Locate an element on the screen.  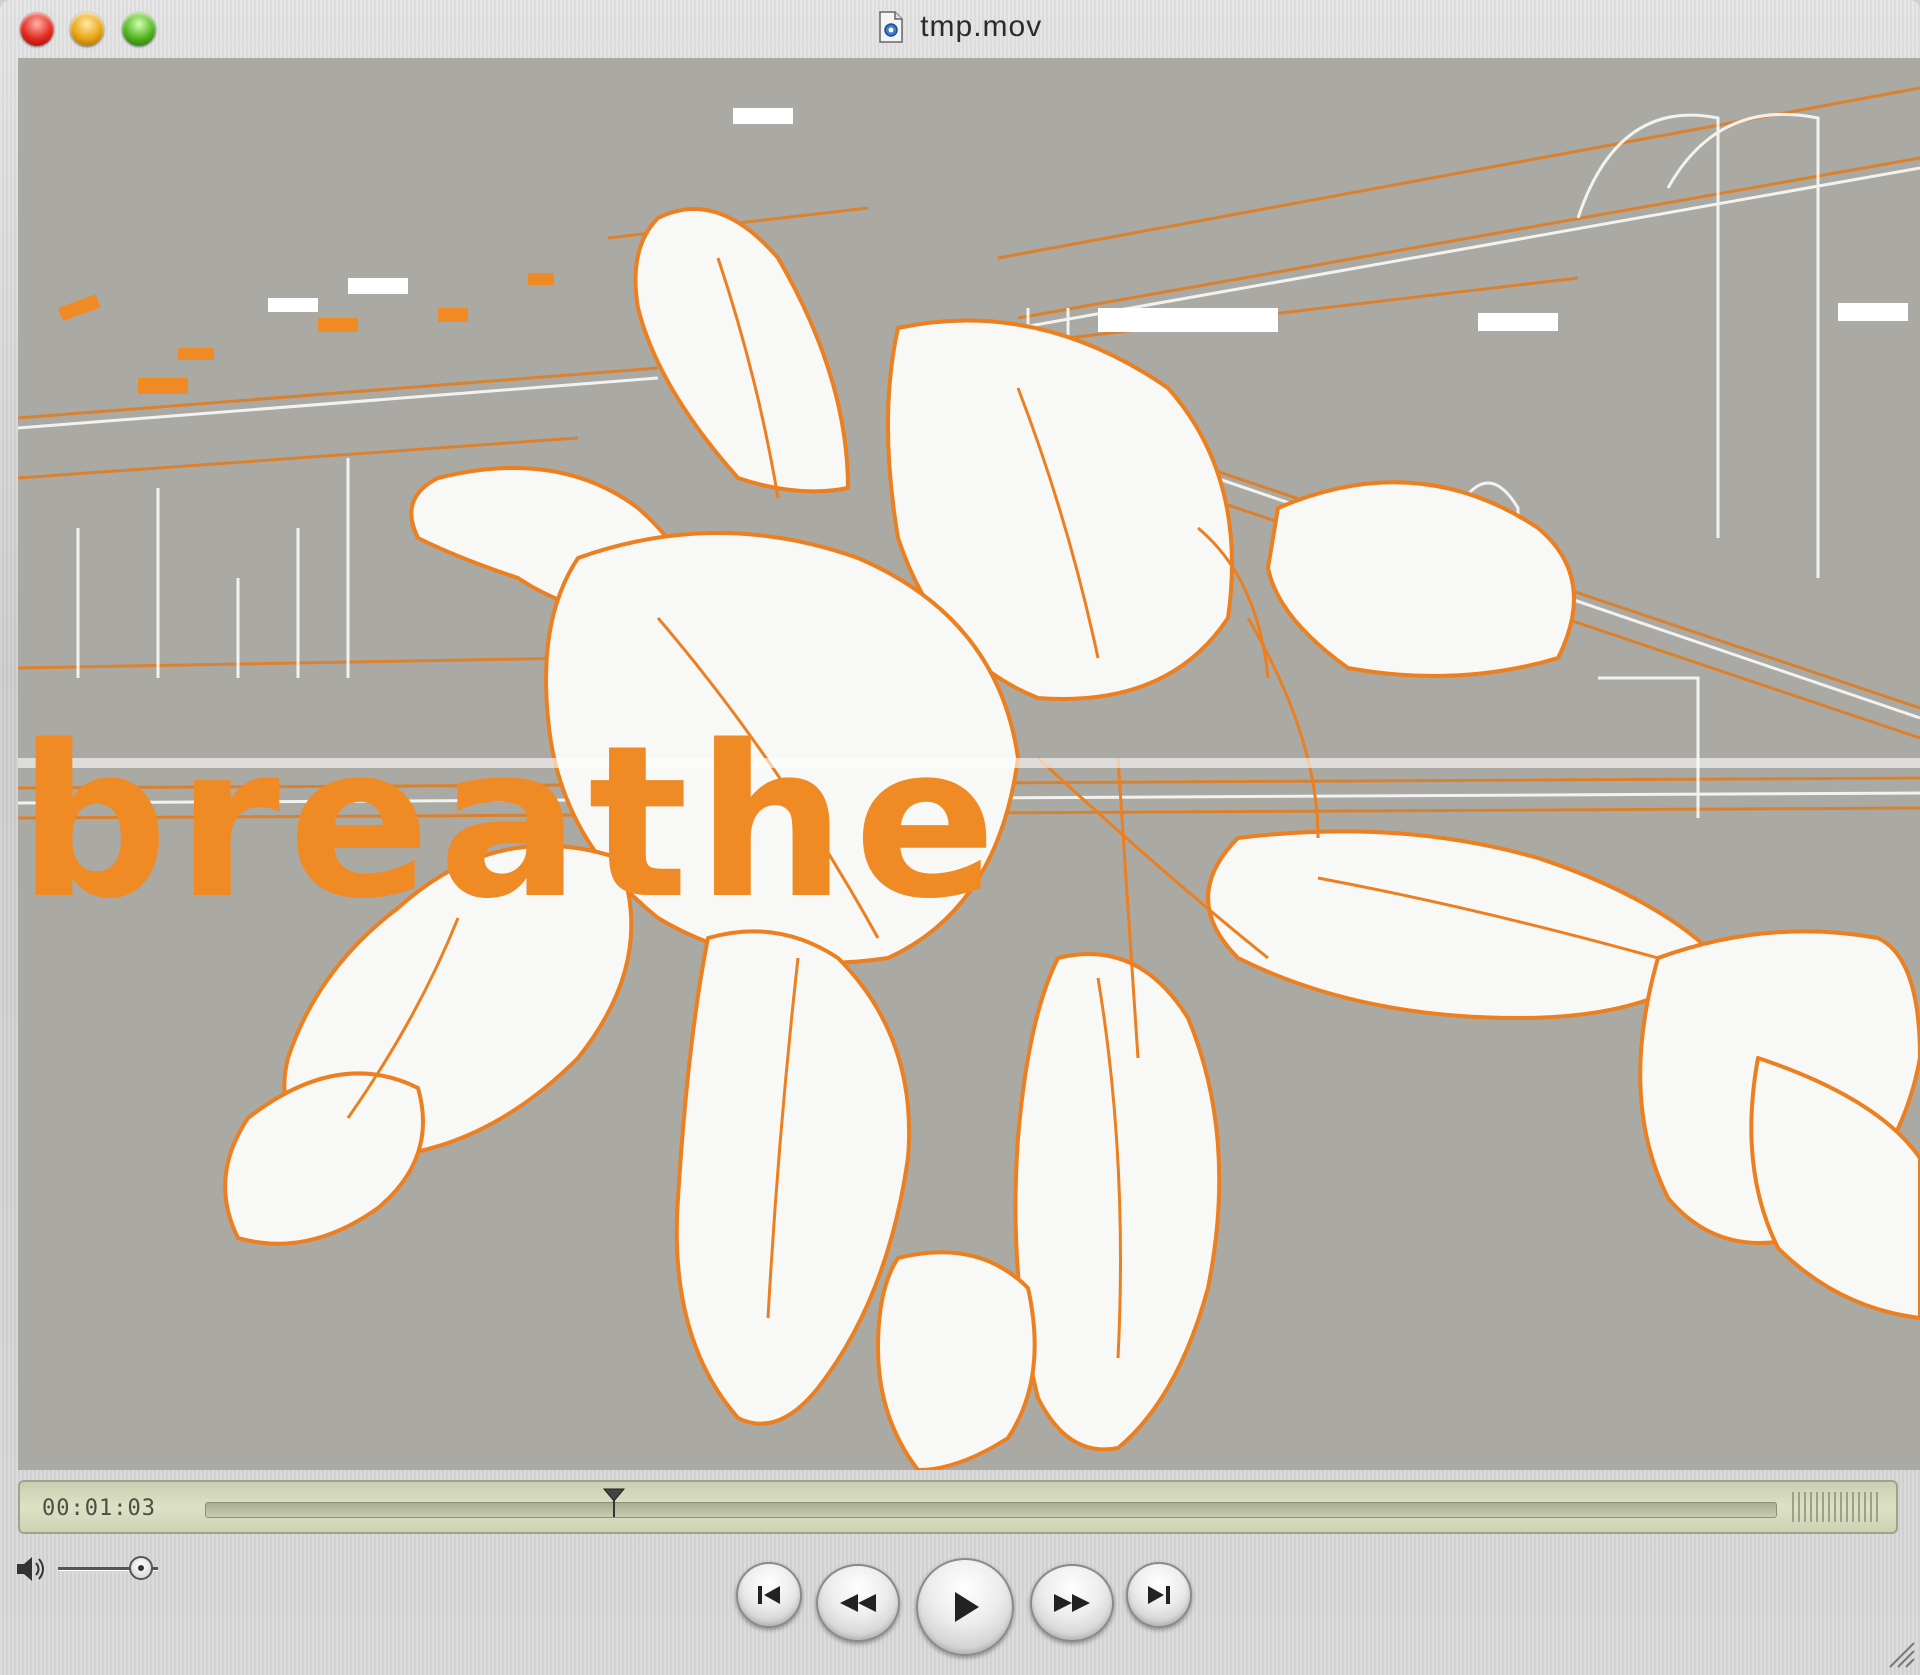
fast-forward-icon is located at coordinates (1072, 1603).